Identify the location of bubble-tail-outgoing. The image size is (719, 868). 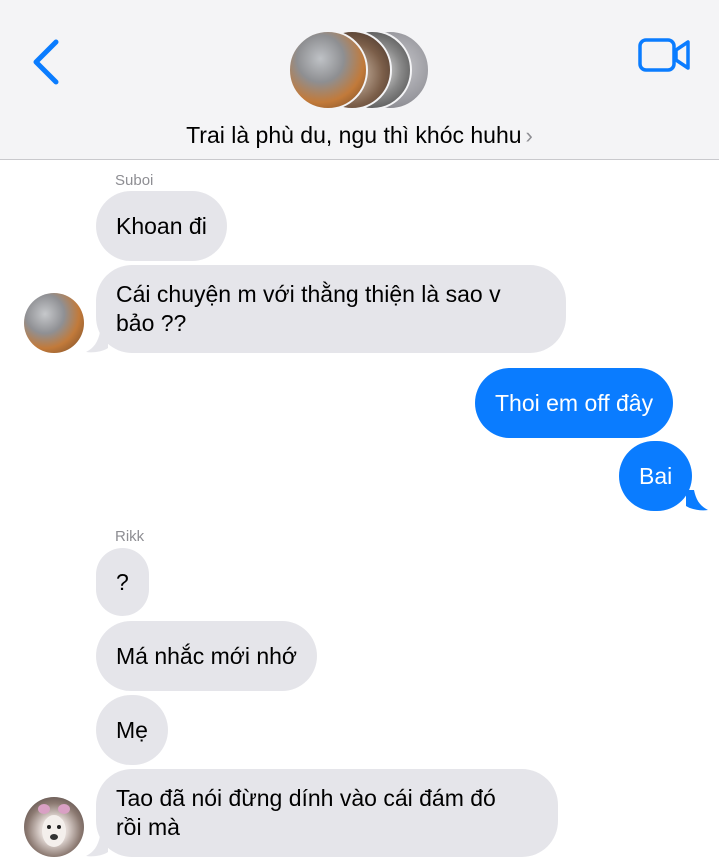
(697, 500).